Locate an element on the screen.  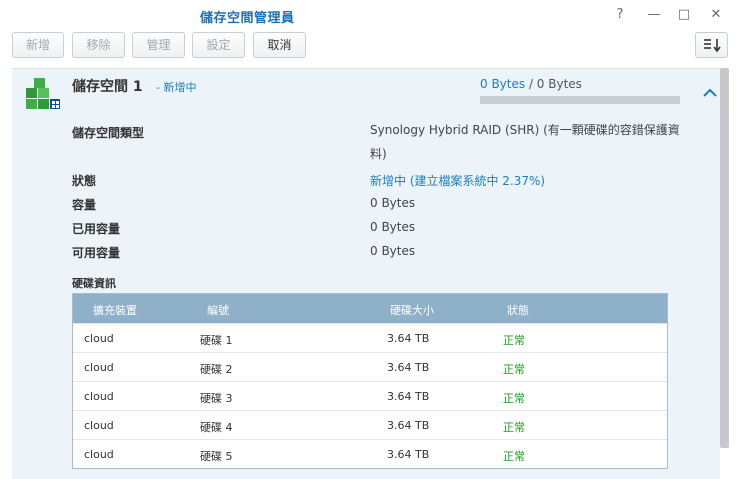
add-button: 新增 is located at coordinates (38, 45).